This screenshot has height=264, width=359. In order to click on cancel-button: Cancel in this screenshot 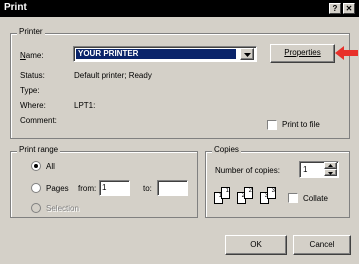, I will do `click(322, 245)`.